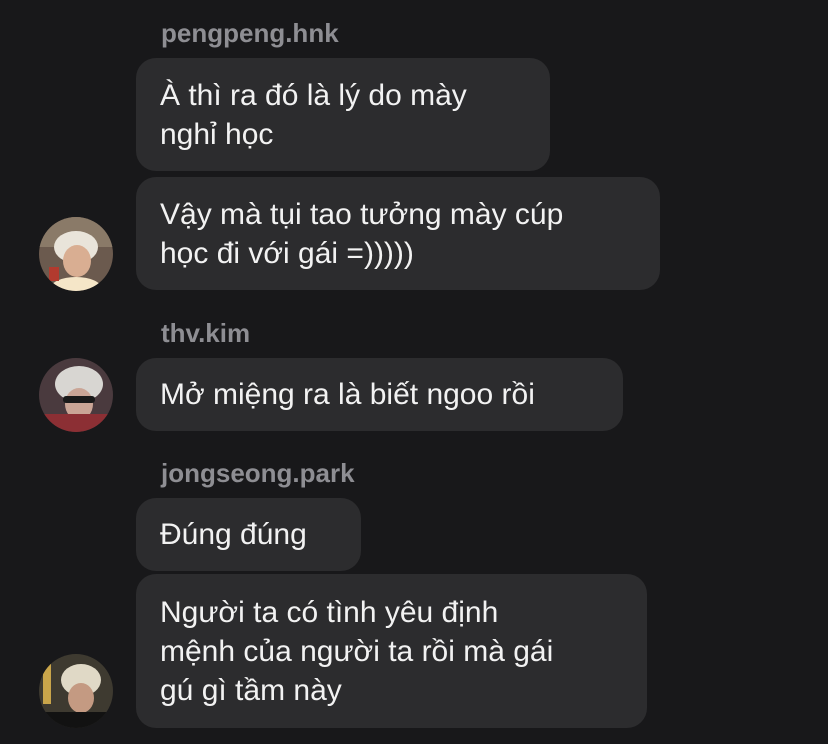 The height and width of the screenshot is (744, 828). What do you see at coordinates (347, 394) in the screenshot?
I see `message-text: Mở miệng ra là biết ngoo rồi` at bounding box center [347, 394].